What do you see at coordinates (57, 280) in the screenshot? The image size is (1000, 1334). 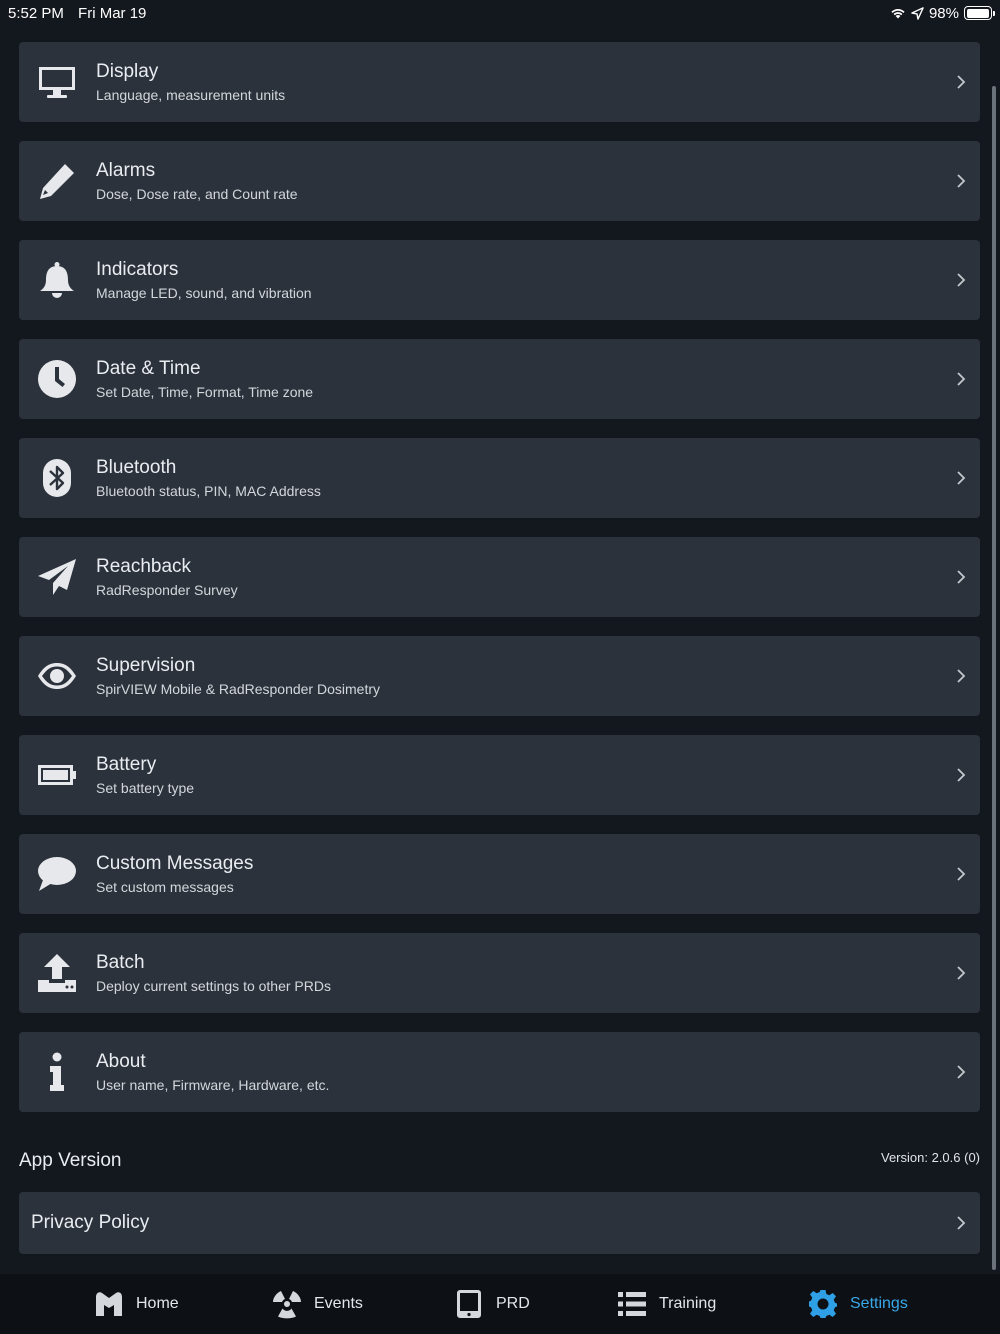 I see `bell-icon` at bounding box center [57, 280].